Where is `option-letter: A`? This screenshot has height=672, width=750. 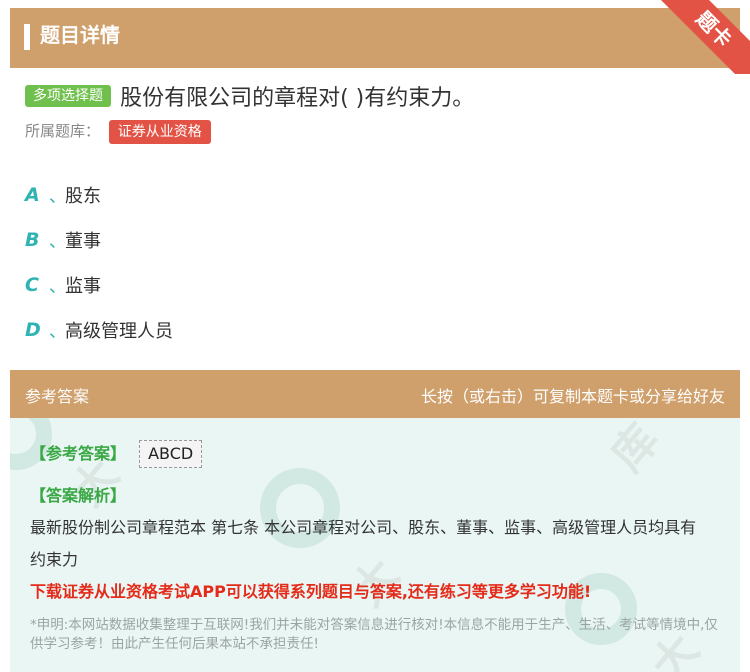
option-letter: A is located at coordinates (32, 194).